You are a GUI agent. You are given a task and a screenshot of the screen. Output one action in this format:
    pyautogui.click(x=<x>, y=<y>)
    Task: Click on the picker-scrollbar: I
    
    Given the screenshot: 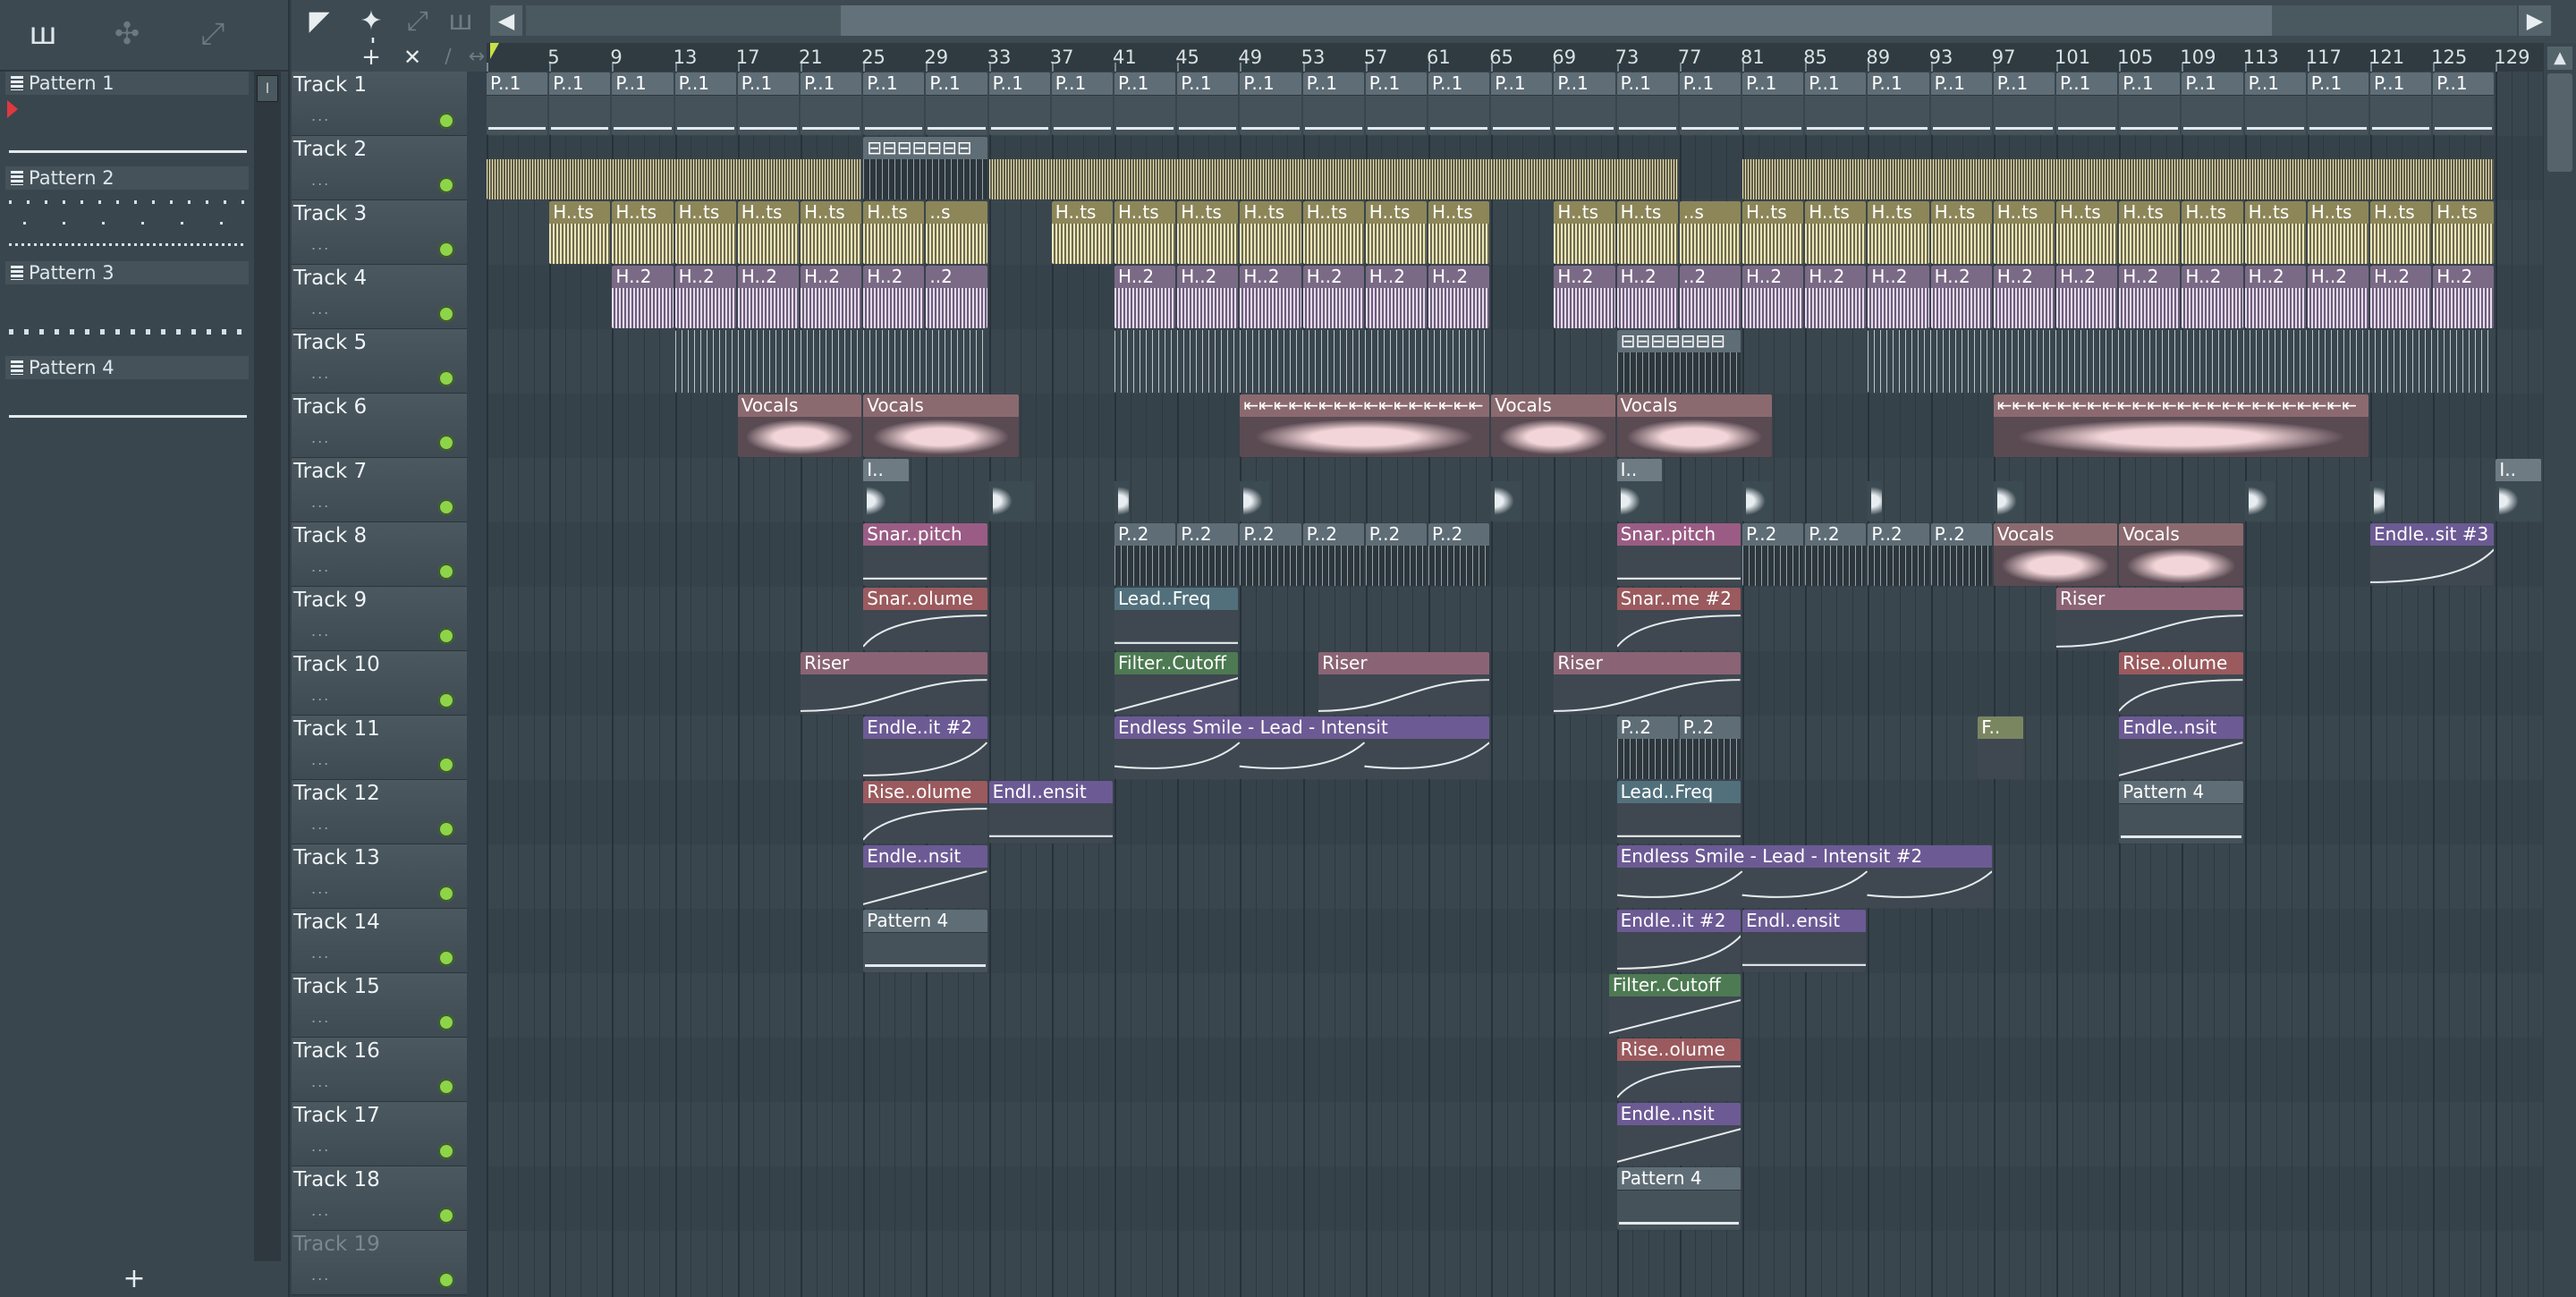 What is the action you would take?
    pyautogui.click(x=267, y=666)
    